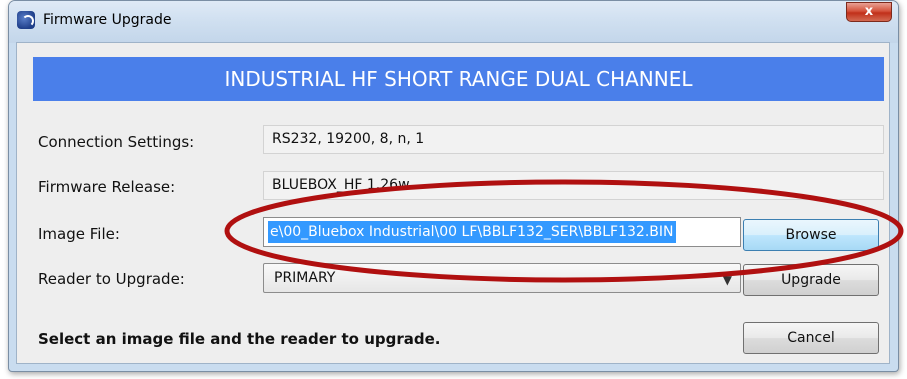 The image size is (907, 379). I want to click on chevron-down-icon: ▼, so click(727, 280).